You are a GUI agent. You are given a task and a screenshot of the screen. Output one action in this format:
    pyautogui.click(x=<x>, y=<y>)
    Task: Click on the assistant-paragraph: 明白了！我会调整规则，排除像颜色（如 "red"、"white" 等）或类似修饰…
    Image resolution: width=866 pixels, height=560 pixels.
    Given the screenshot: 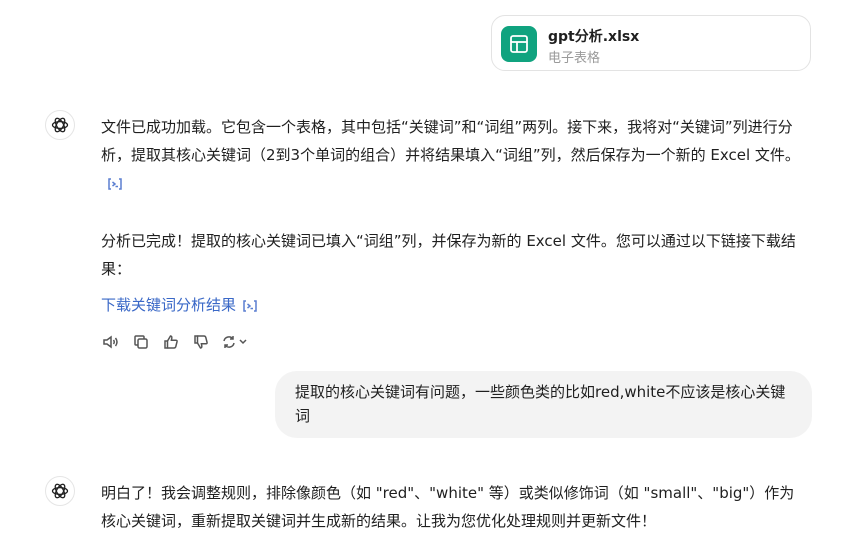 What is the action you would take?
    pyautogui.click(x=448, y=507)
    